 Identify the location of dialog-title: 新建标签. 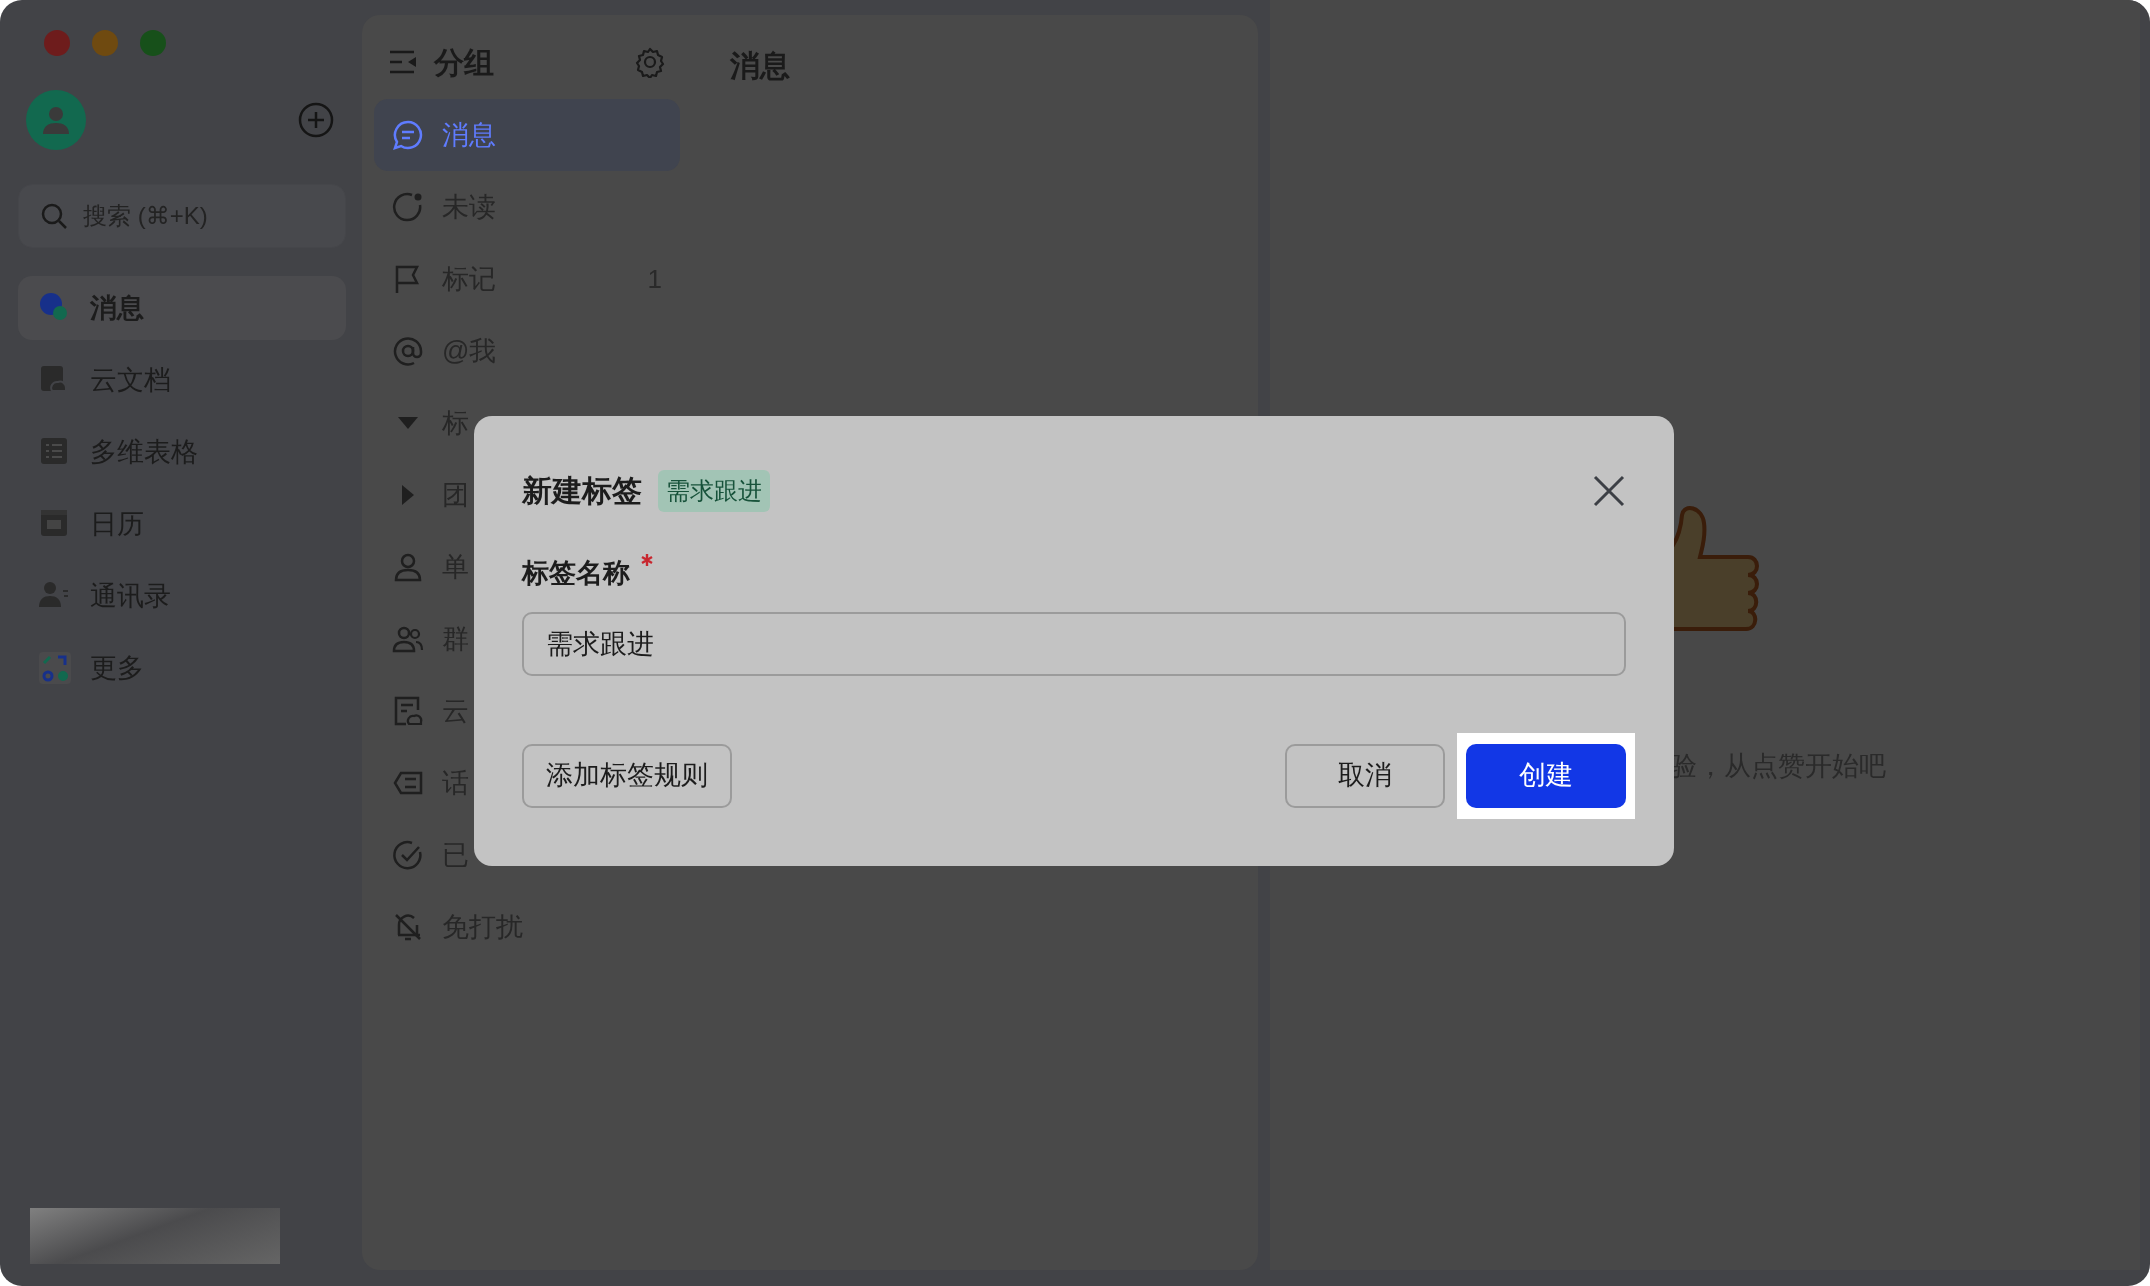
(582, 491).